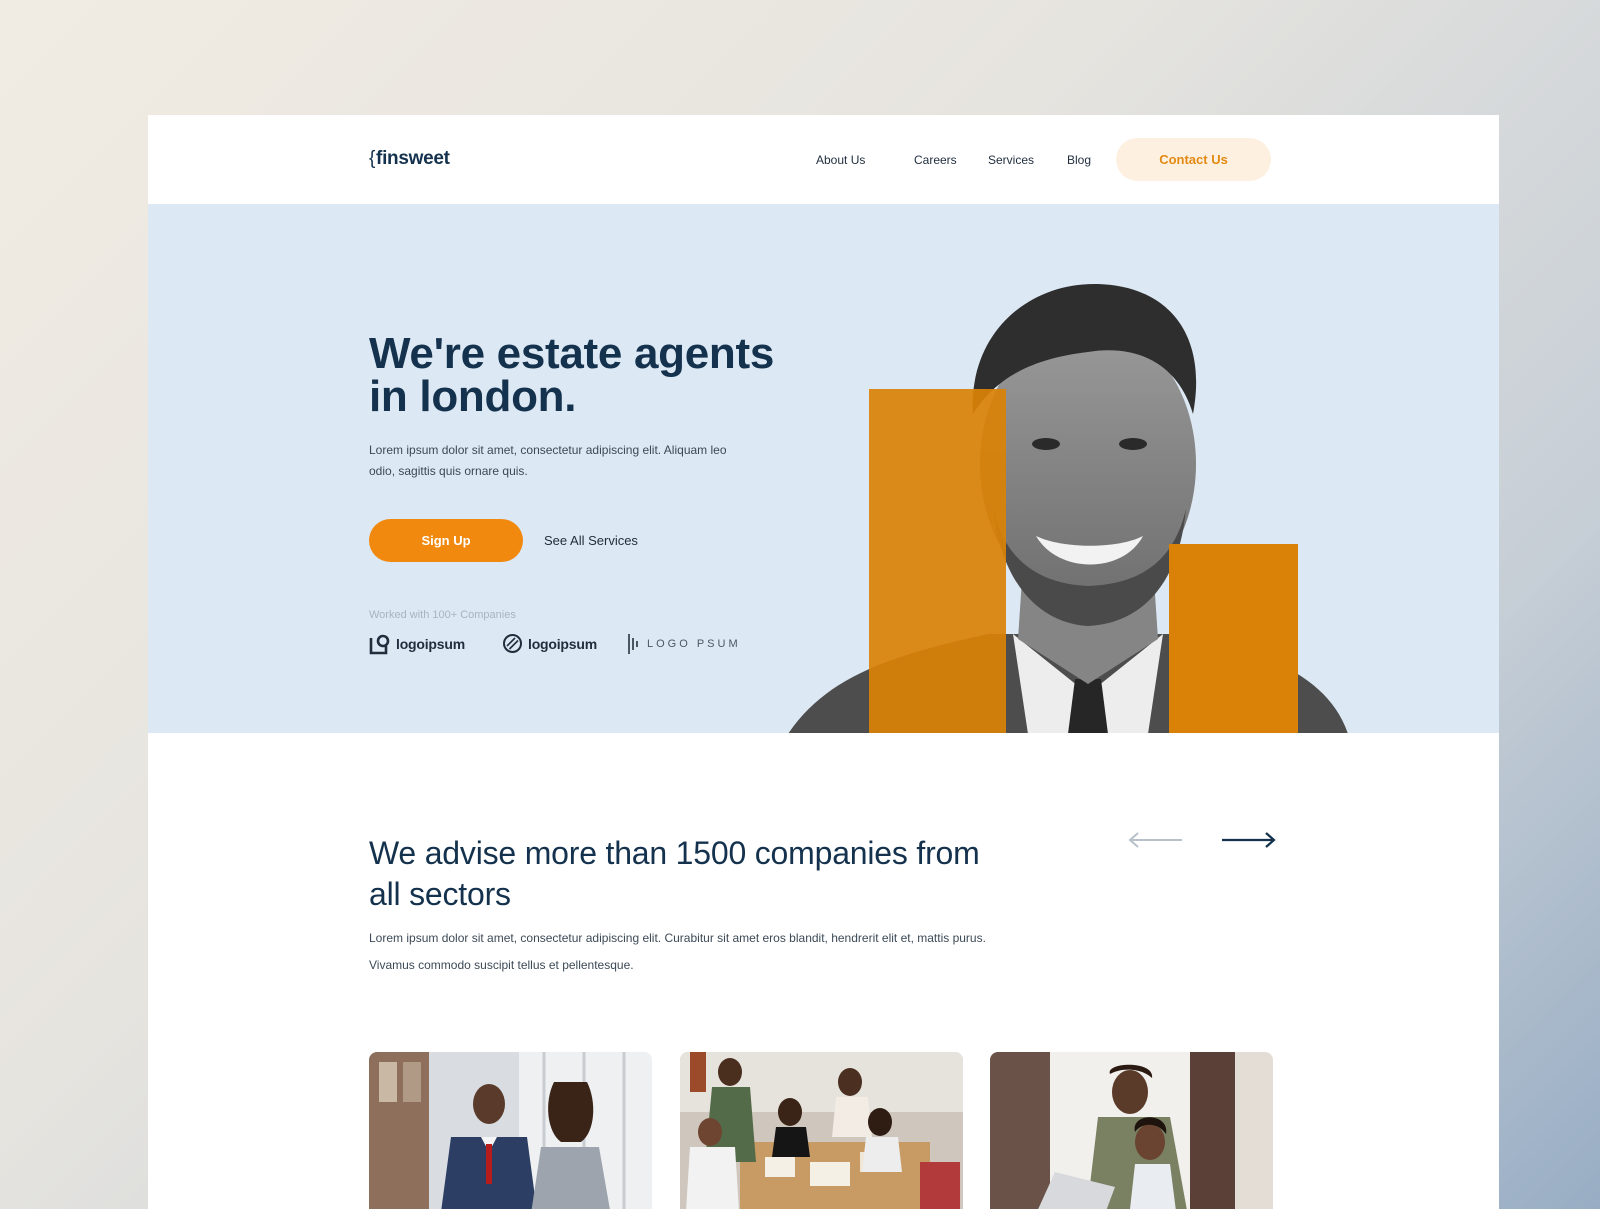 The height and width of the screenshot is (1209, 1600). Describe the element at coordinates (379, 644) in the screenshot. I see `logoipsum-mark-icon` at that location.